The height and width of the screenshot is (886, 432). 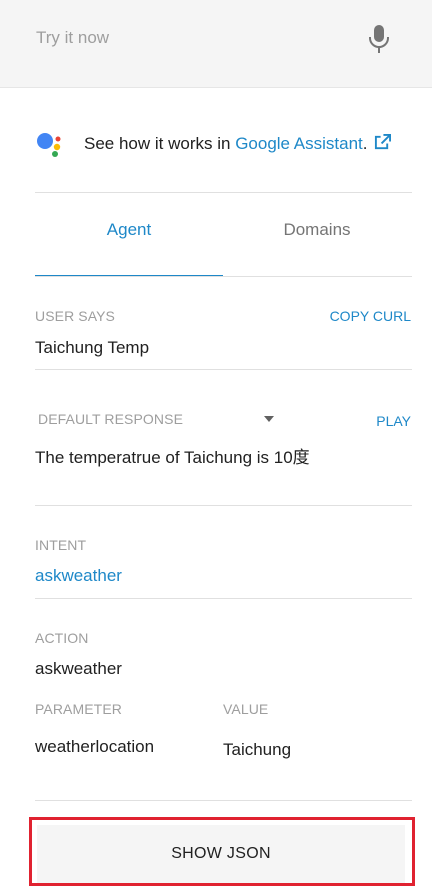 What do you see at coordinates (110, 419) in the screenshot?
I see `default-response-label: DEFAULT RESPONSE` at bounding box center [110, 419].